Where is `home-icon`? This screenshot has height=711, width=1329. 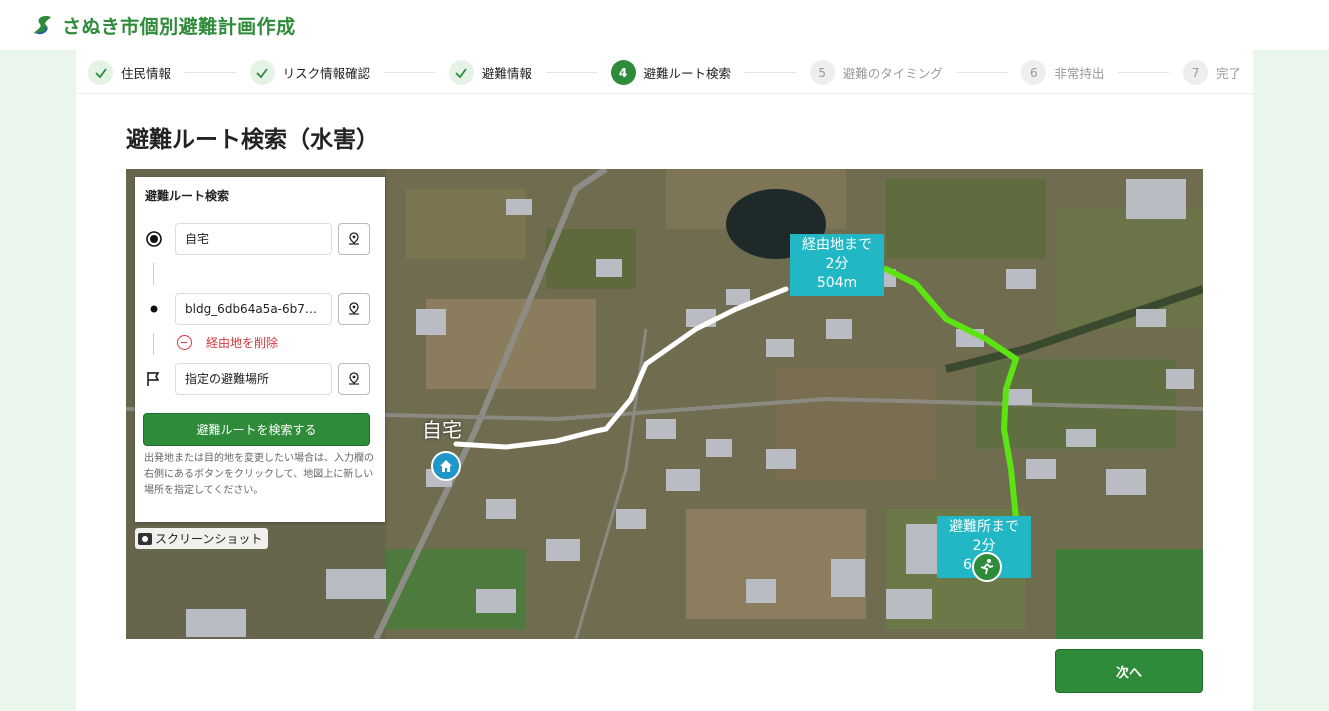 home-icon is located at coordinates (446, 466).